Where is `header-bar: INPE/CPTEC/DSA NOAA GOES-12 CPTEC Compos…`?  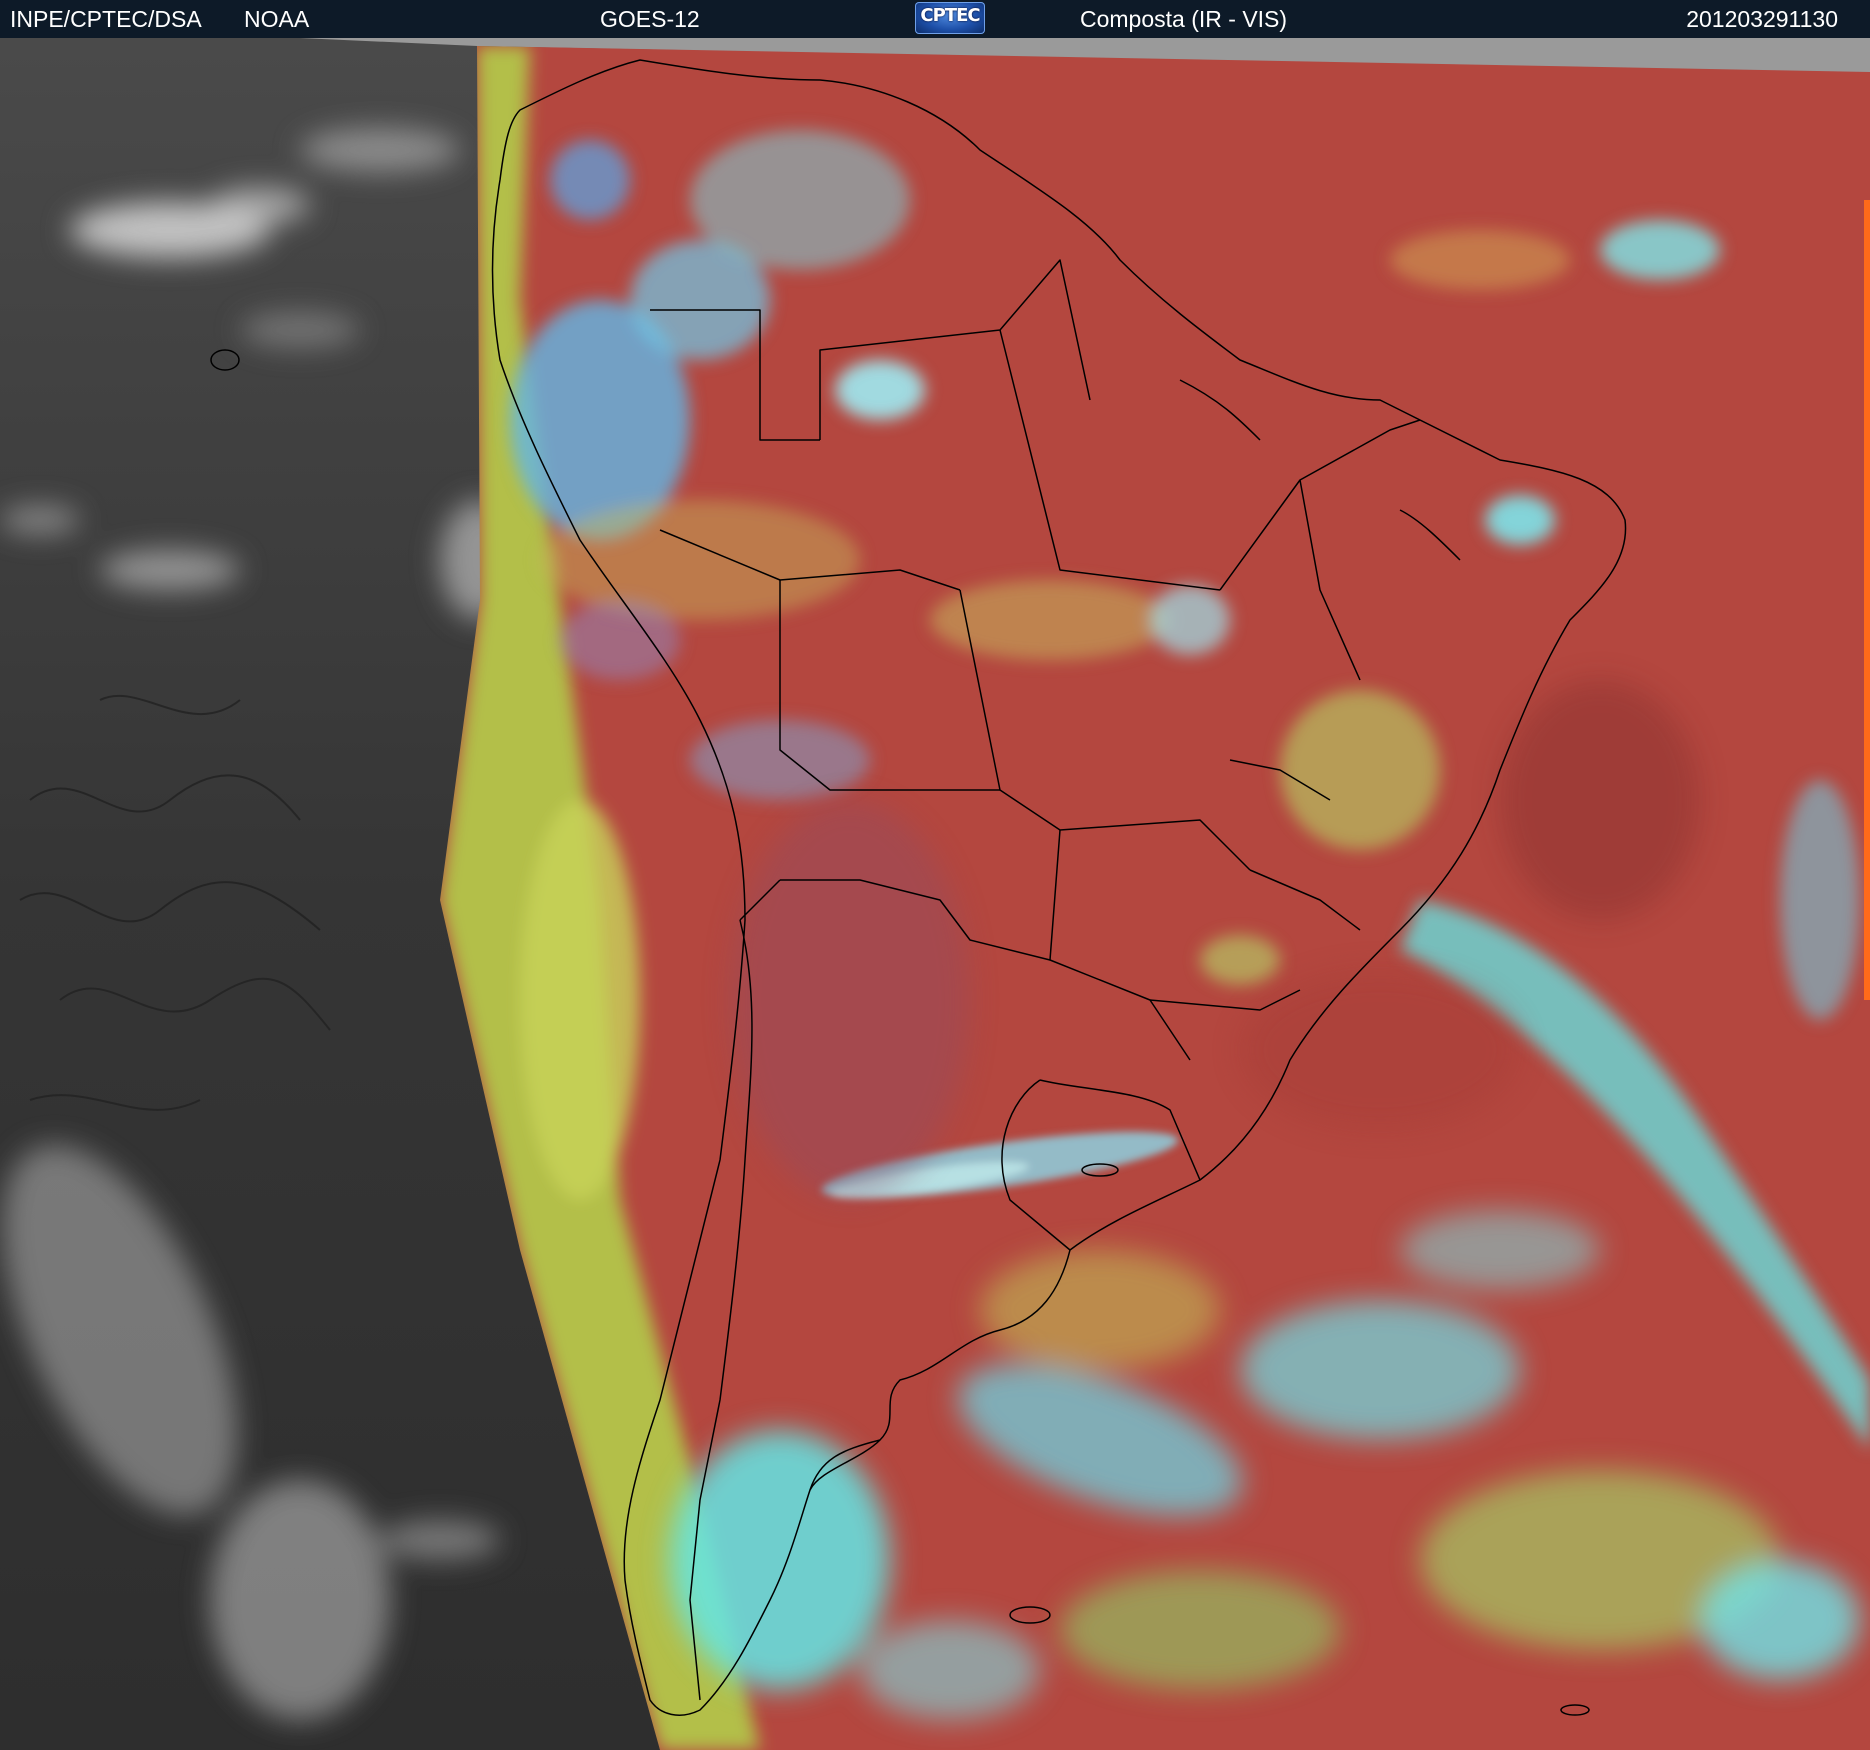
header-bar: INPE/CPTEC/DSA NOAA GOES-12 CPTEC Compos… is located at coordinates (935, 19).